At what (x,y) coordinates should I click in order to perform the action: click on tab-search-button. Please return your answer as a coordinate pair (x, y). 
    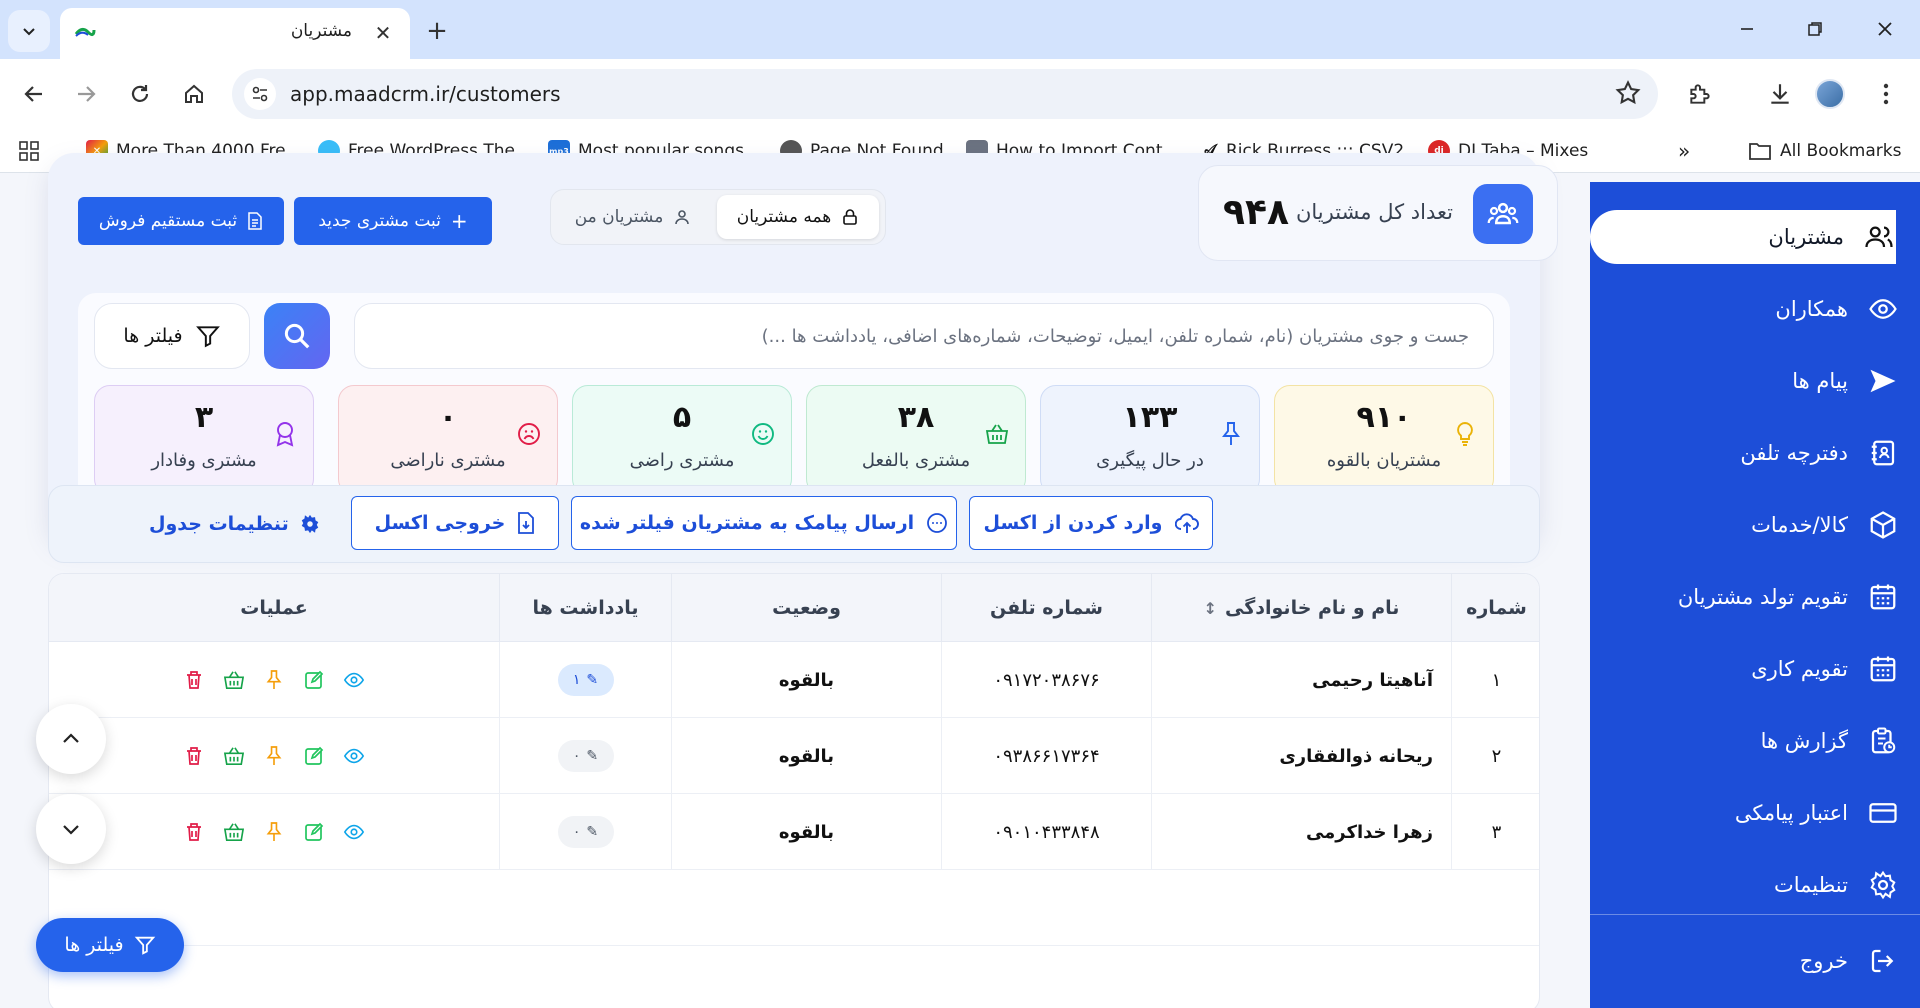
    Looking at the image, I should click on (29, 31).